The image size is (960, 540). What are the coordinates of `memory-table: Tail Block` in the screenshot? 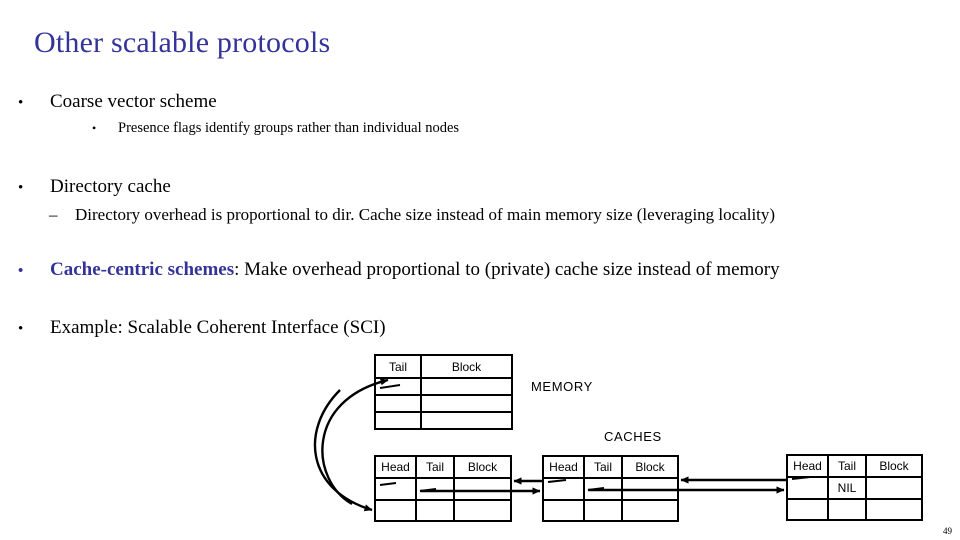 It's located at (443, 392).